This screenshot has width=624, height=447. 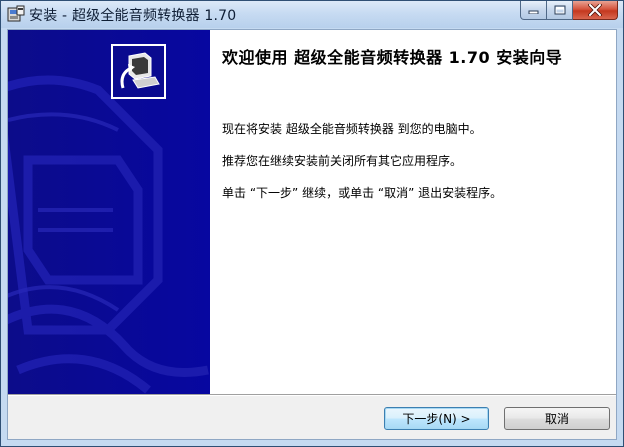 I want to click on minimize-button, so click(x=533, y=10).